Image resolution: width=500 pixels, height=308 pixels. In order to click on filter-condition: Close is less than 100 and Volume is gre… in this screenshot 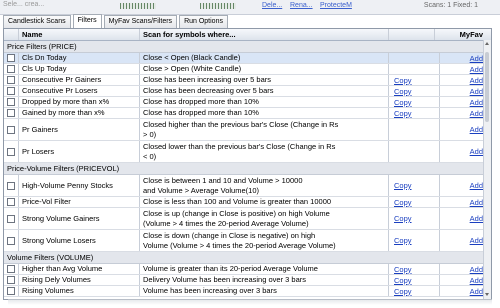, I will do `click(264, 202)`.